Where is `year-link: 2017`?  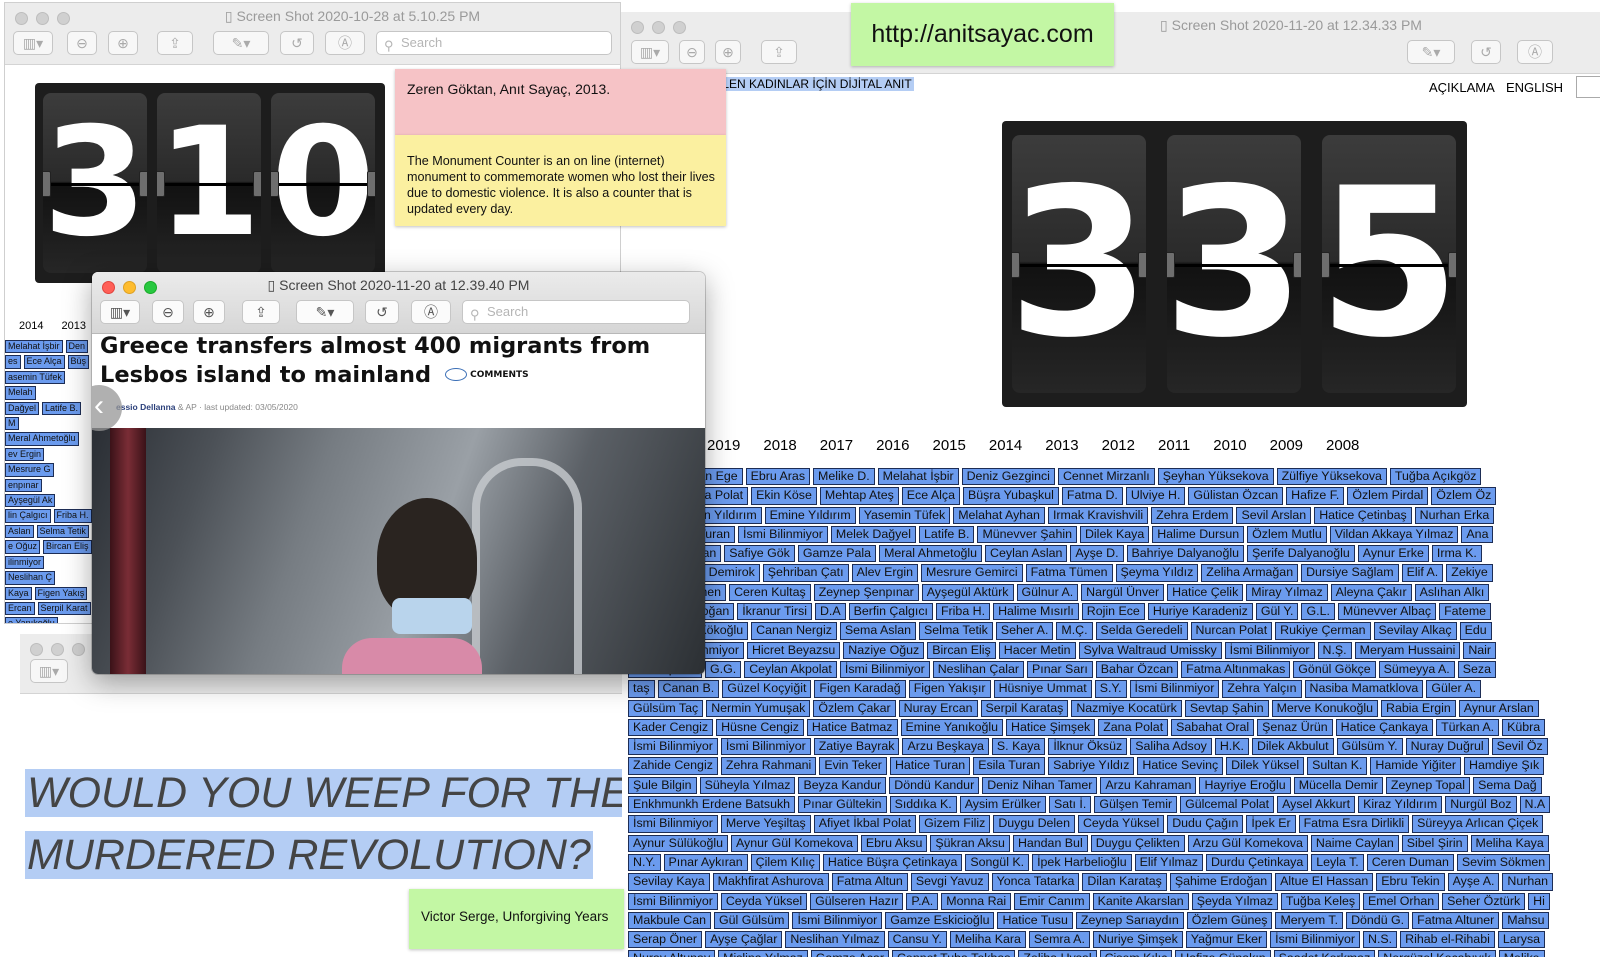
year-link: 2017 is located at coordinates (836, 445).